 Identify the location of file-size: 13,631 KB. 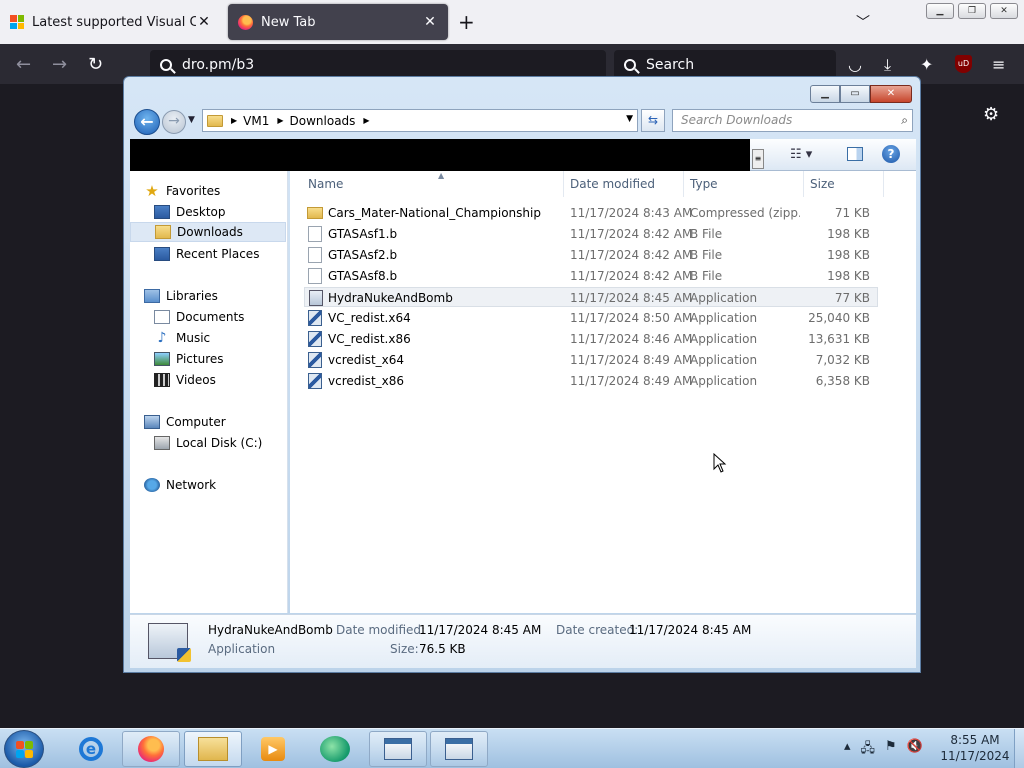
(839, 339).